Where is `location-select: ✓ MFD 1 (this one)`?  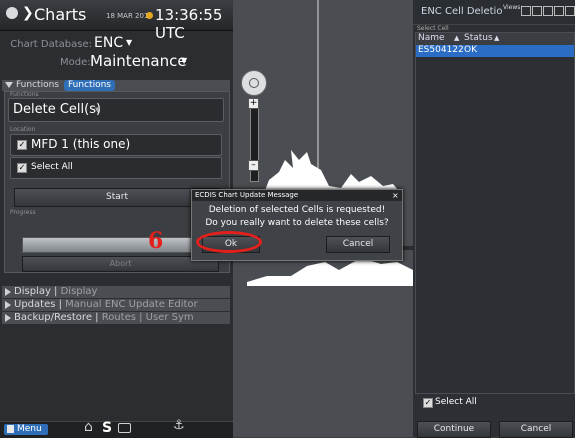 location-select: ✓ MFD 1 (this one) is located at coordinates (116, 145).